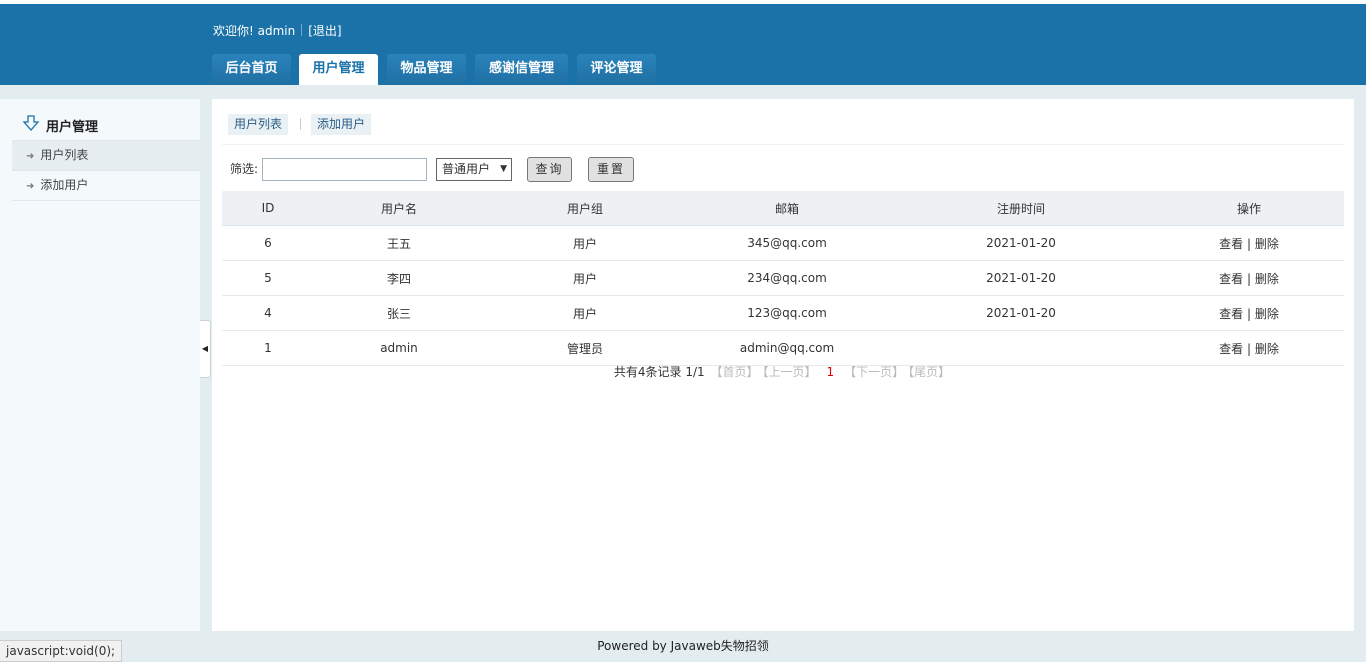 The image size is (1366, 662). What do you see at coordinates (616, 69) in the screenshot?
I see `tab-comment-management: 评论管理` at bounding box center [616, 69].